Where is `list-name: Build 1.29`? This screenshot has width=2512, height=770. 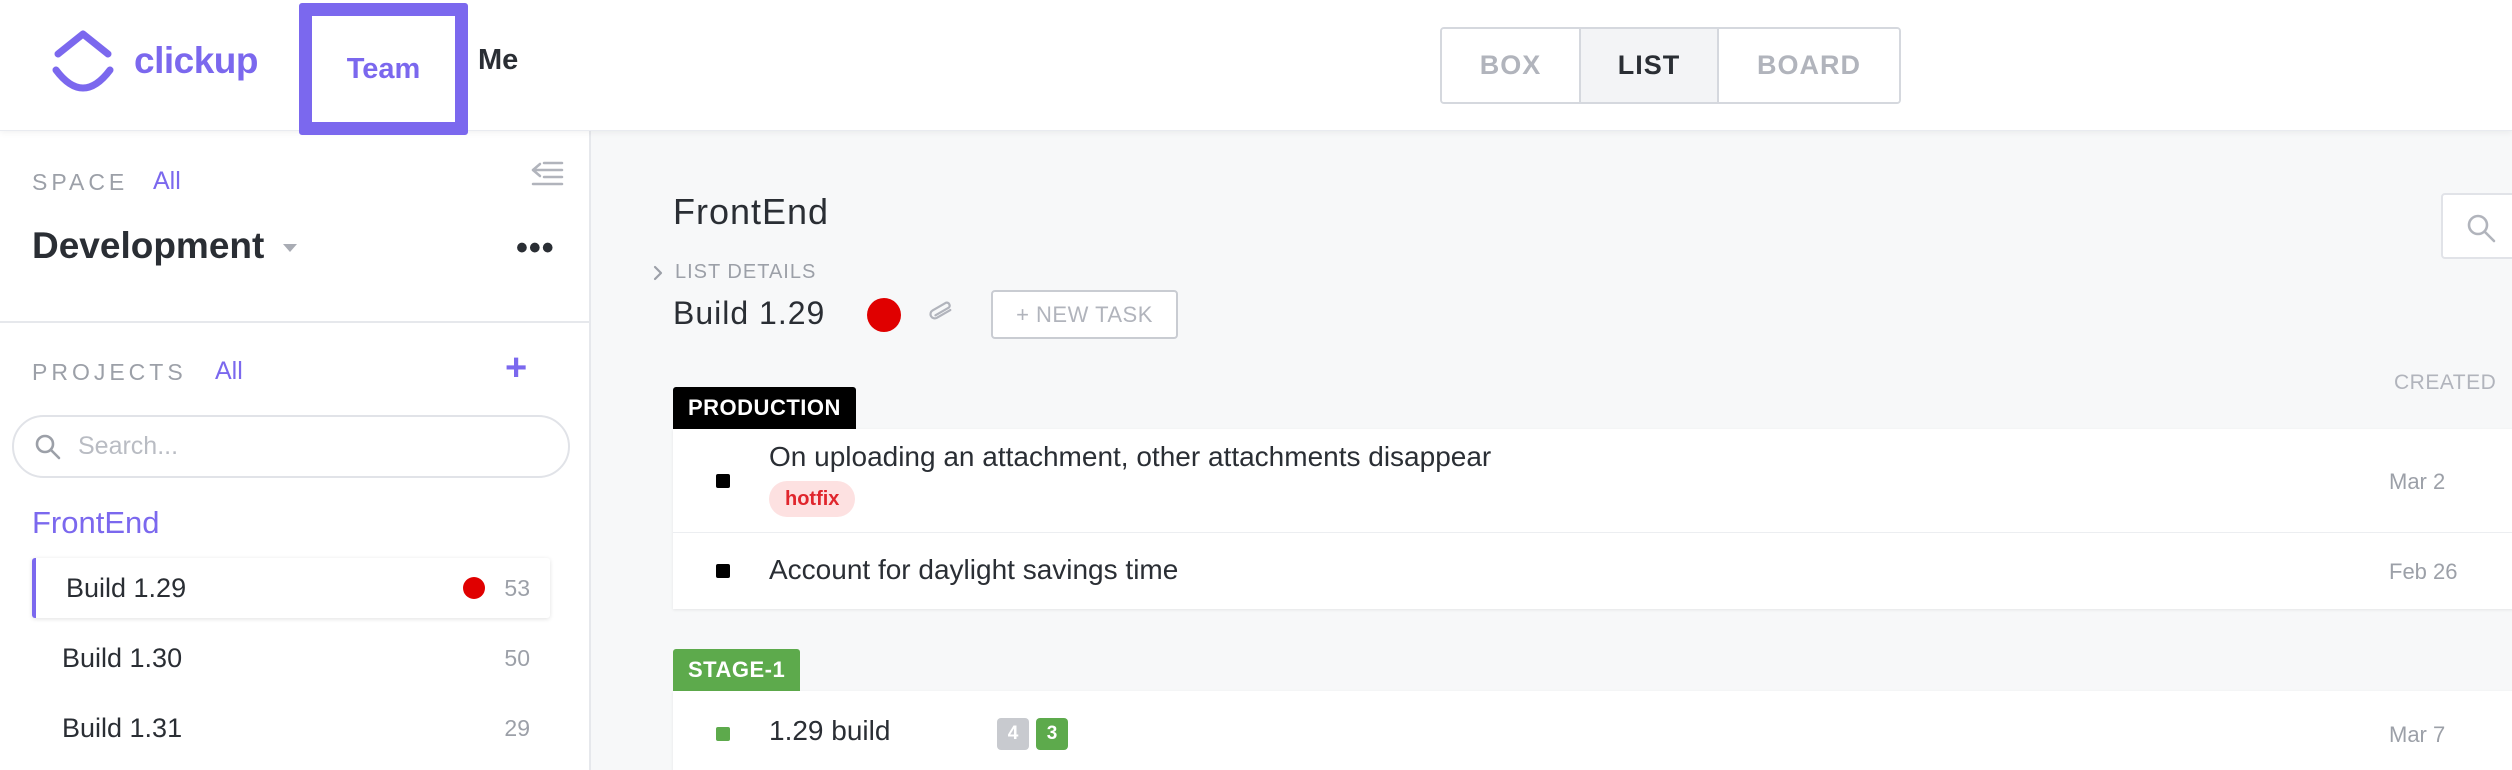 list-name: Build 1.29 is located at coordinates (749, 313).